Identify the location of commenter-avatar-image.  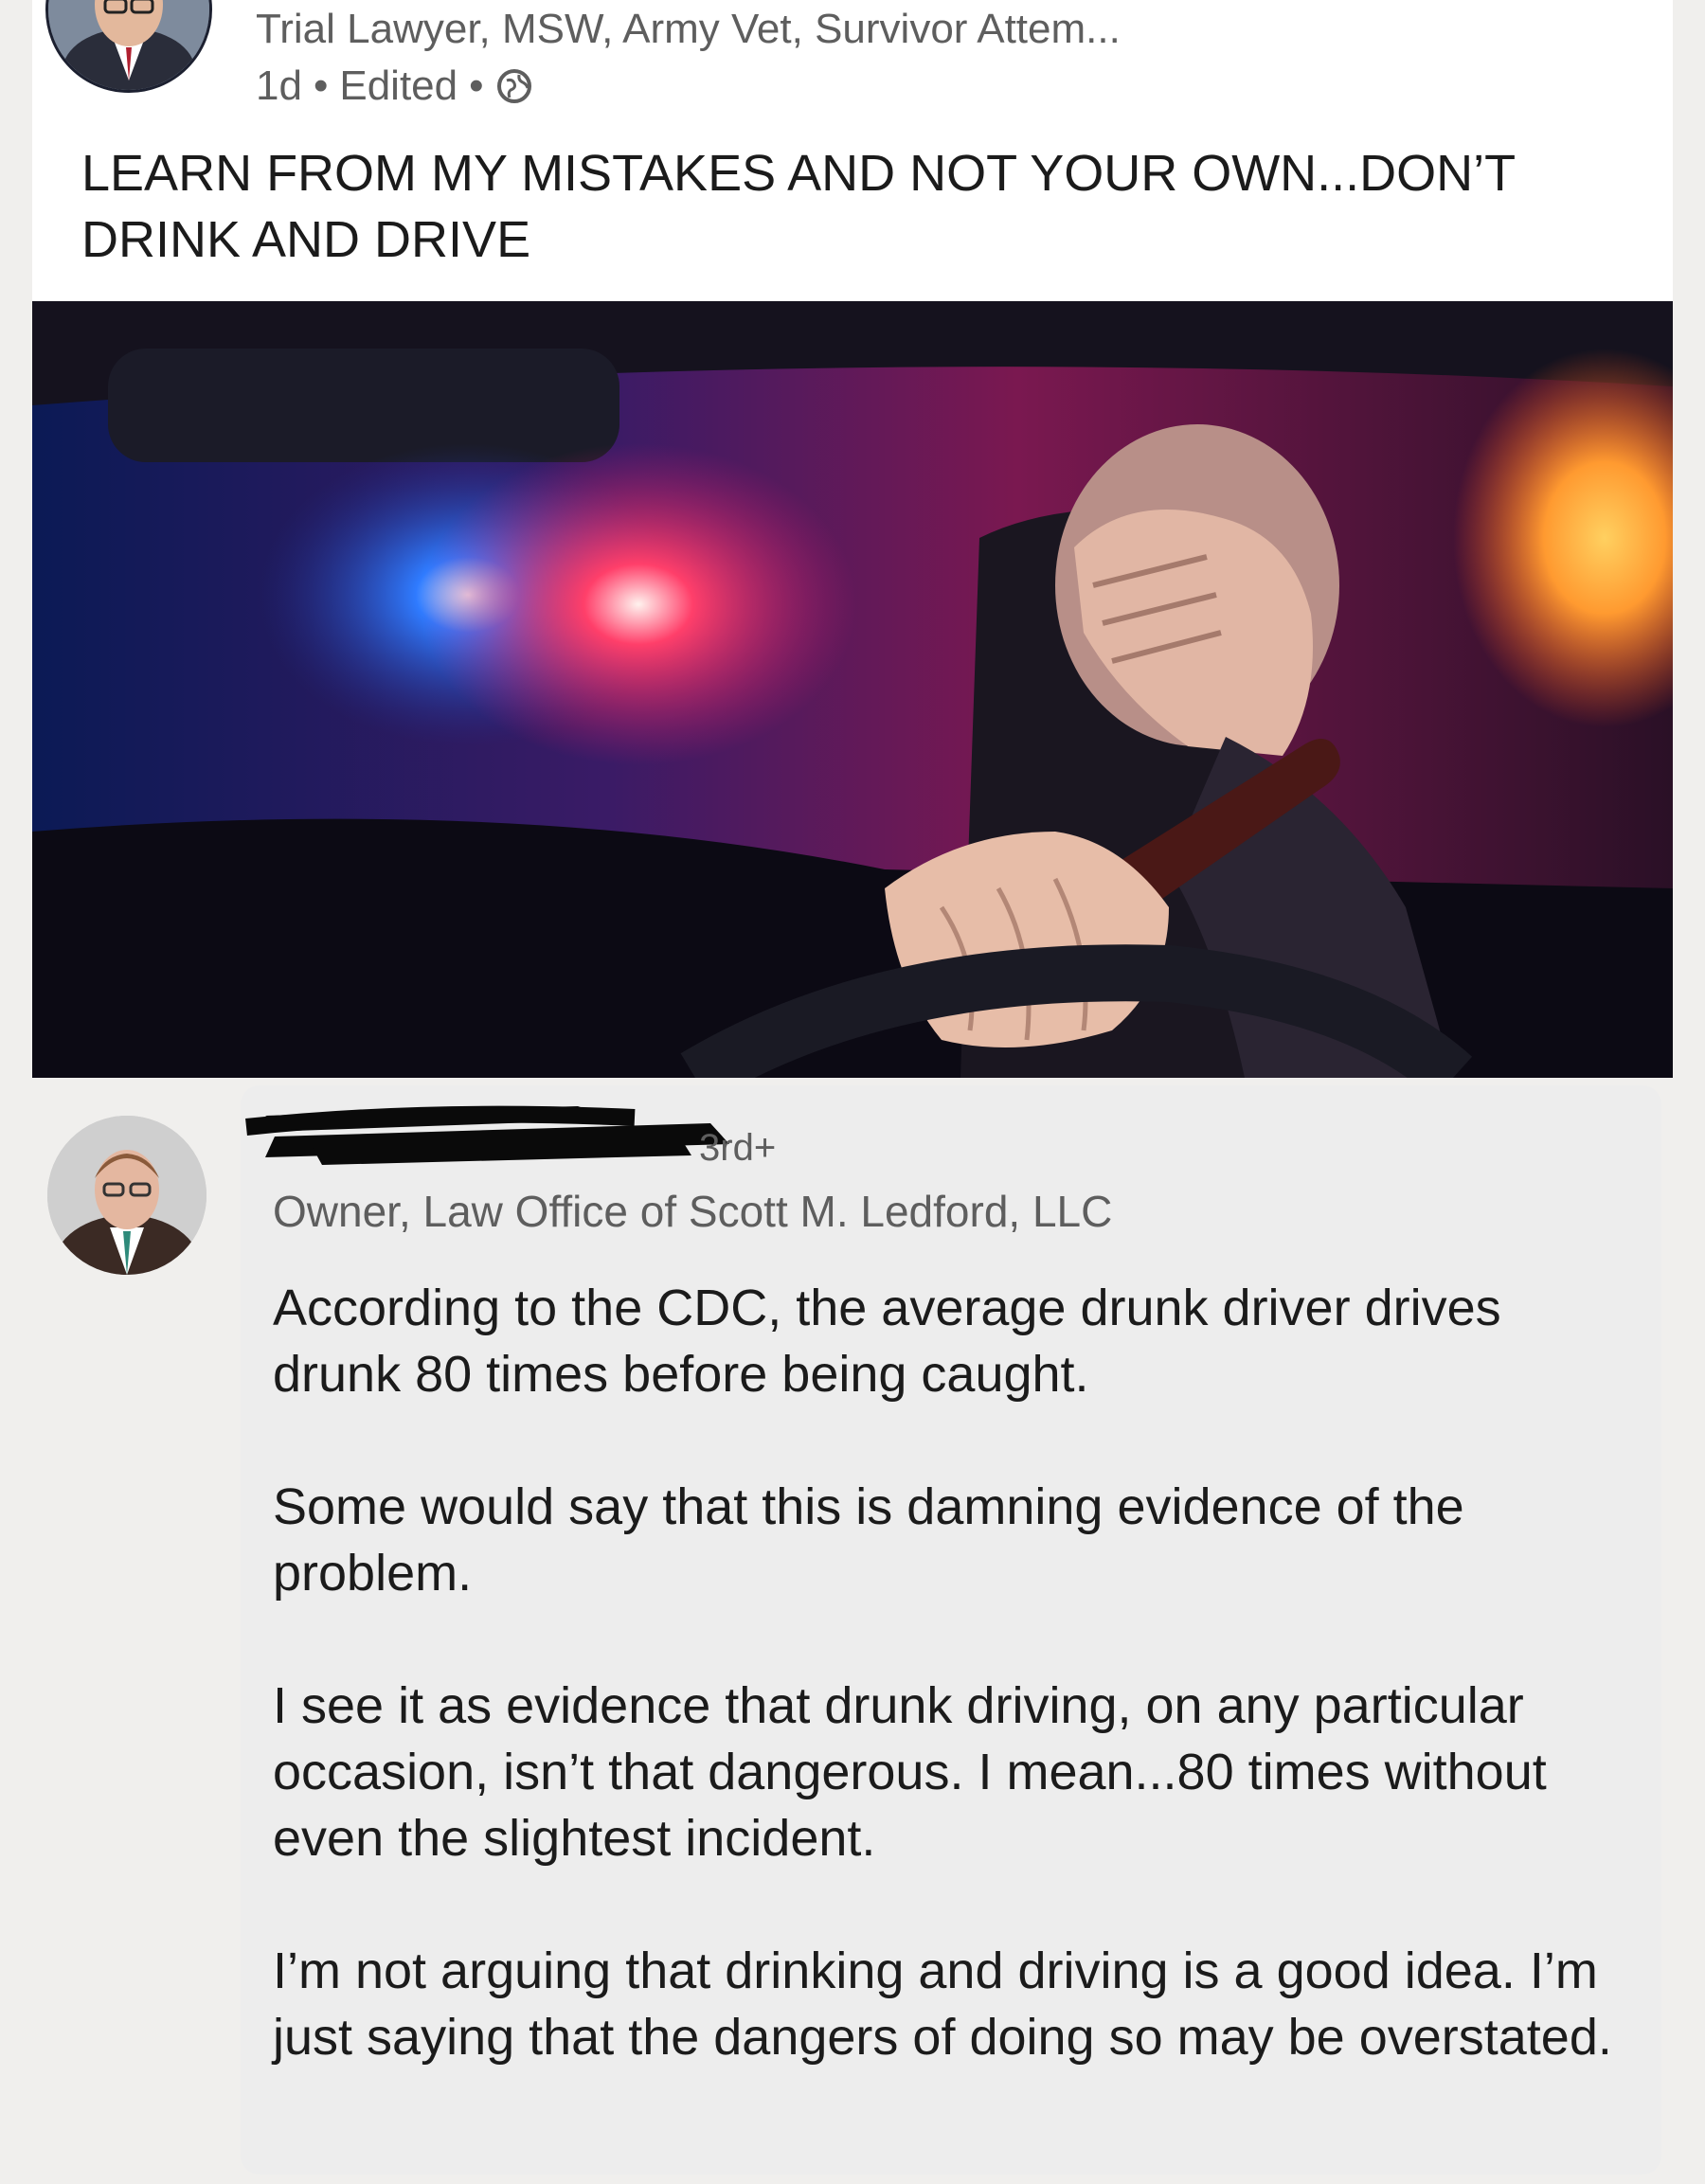
(126, 1195).